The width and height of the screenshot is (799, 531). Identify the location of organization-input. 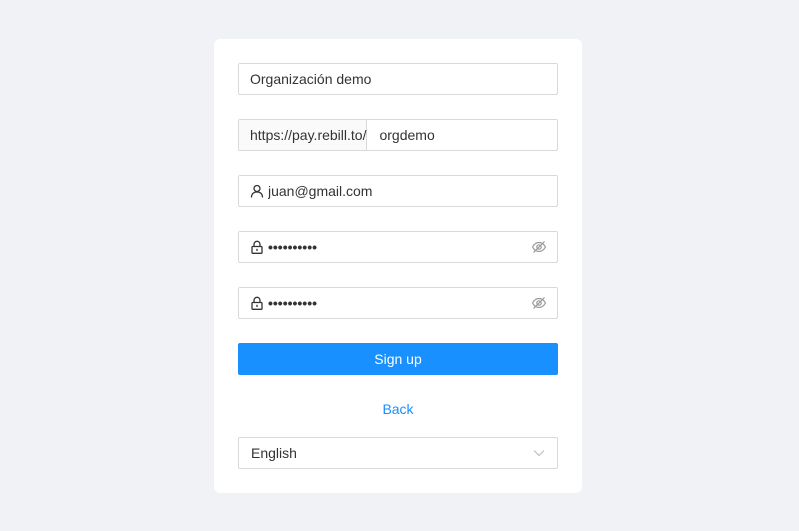
(403, 79).